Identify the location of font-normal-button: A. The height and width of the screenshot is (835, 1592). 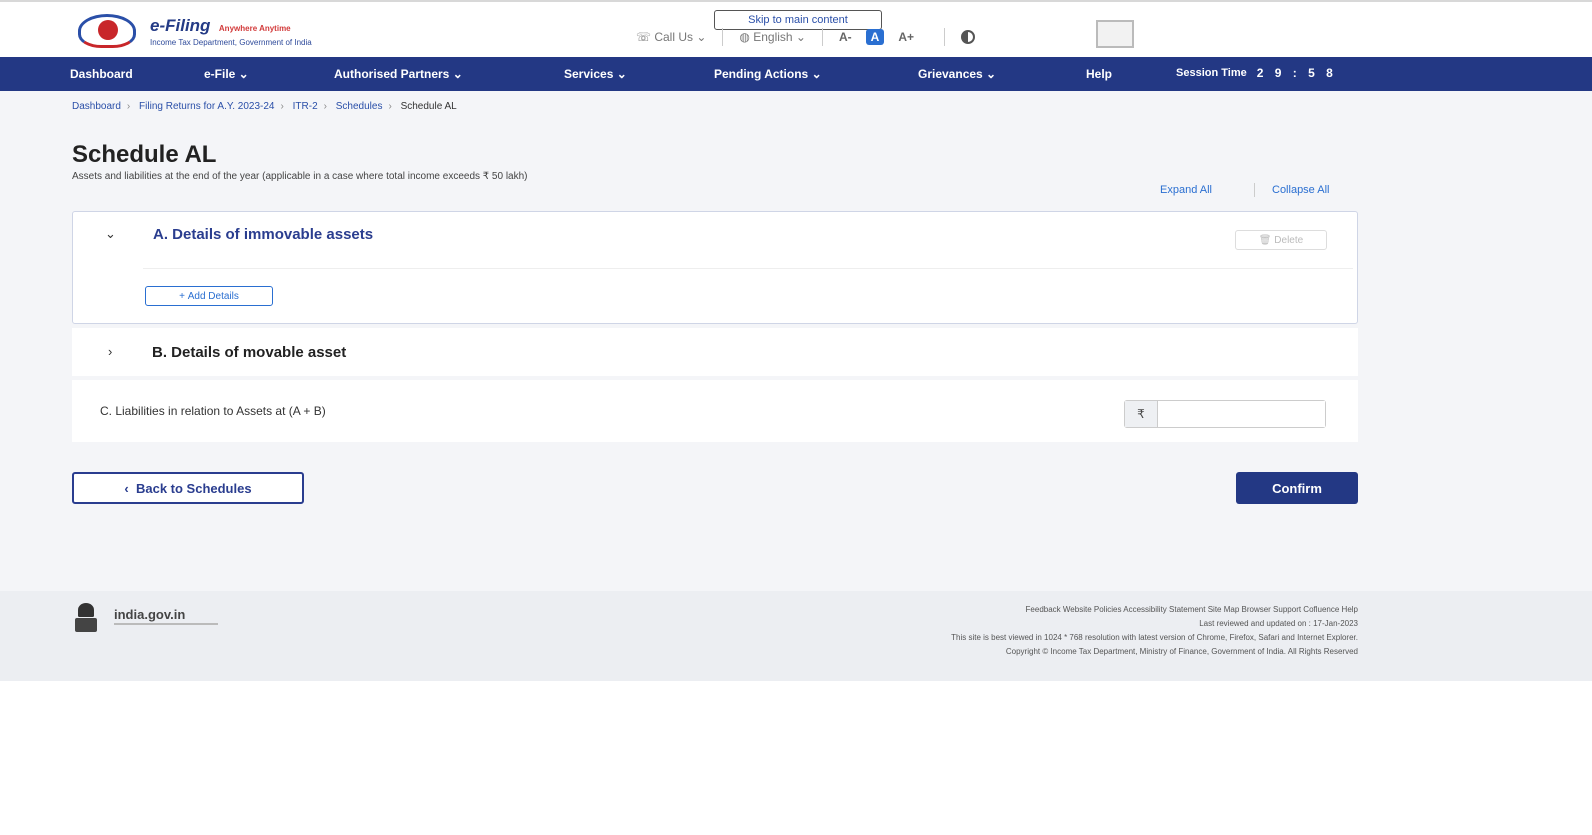
(875, 37).